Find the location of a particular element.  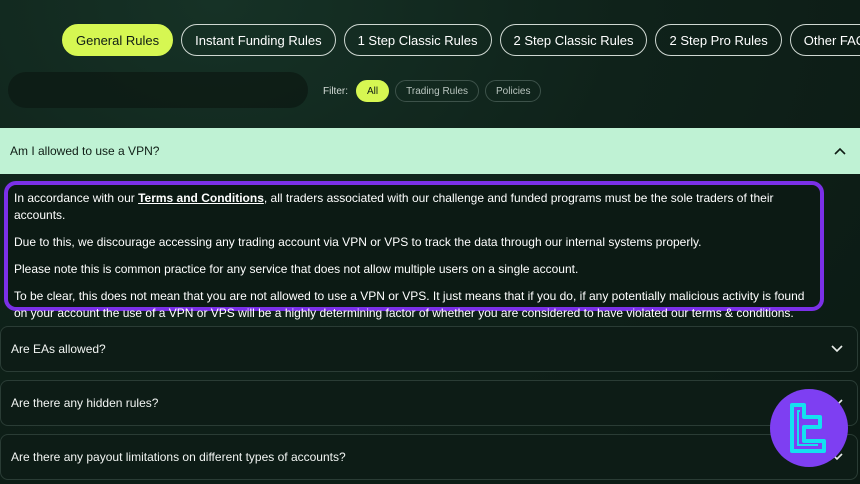

filter-chip-trading-rules: Trading Rules is located at coordinates (437, 91).